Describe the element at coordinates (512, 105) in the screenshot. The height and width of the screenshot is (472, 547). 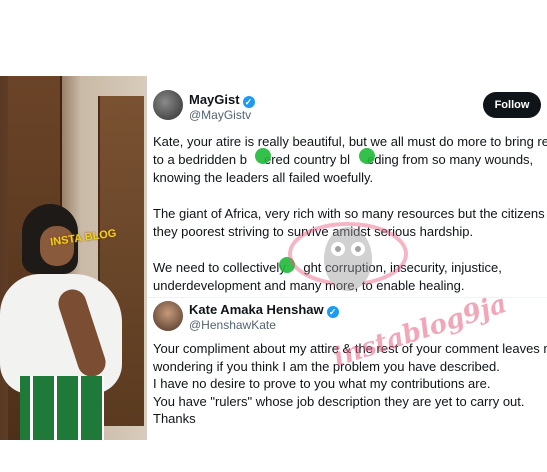
I see `follow-button: Follow` at that location.